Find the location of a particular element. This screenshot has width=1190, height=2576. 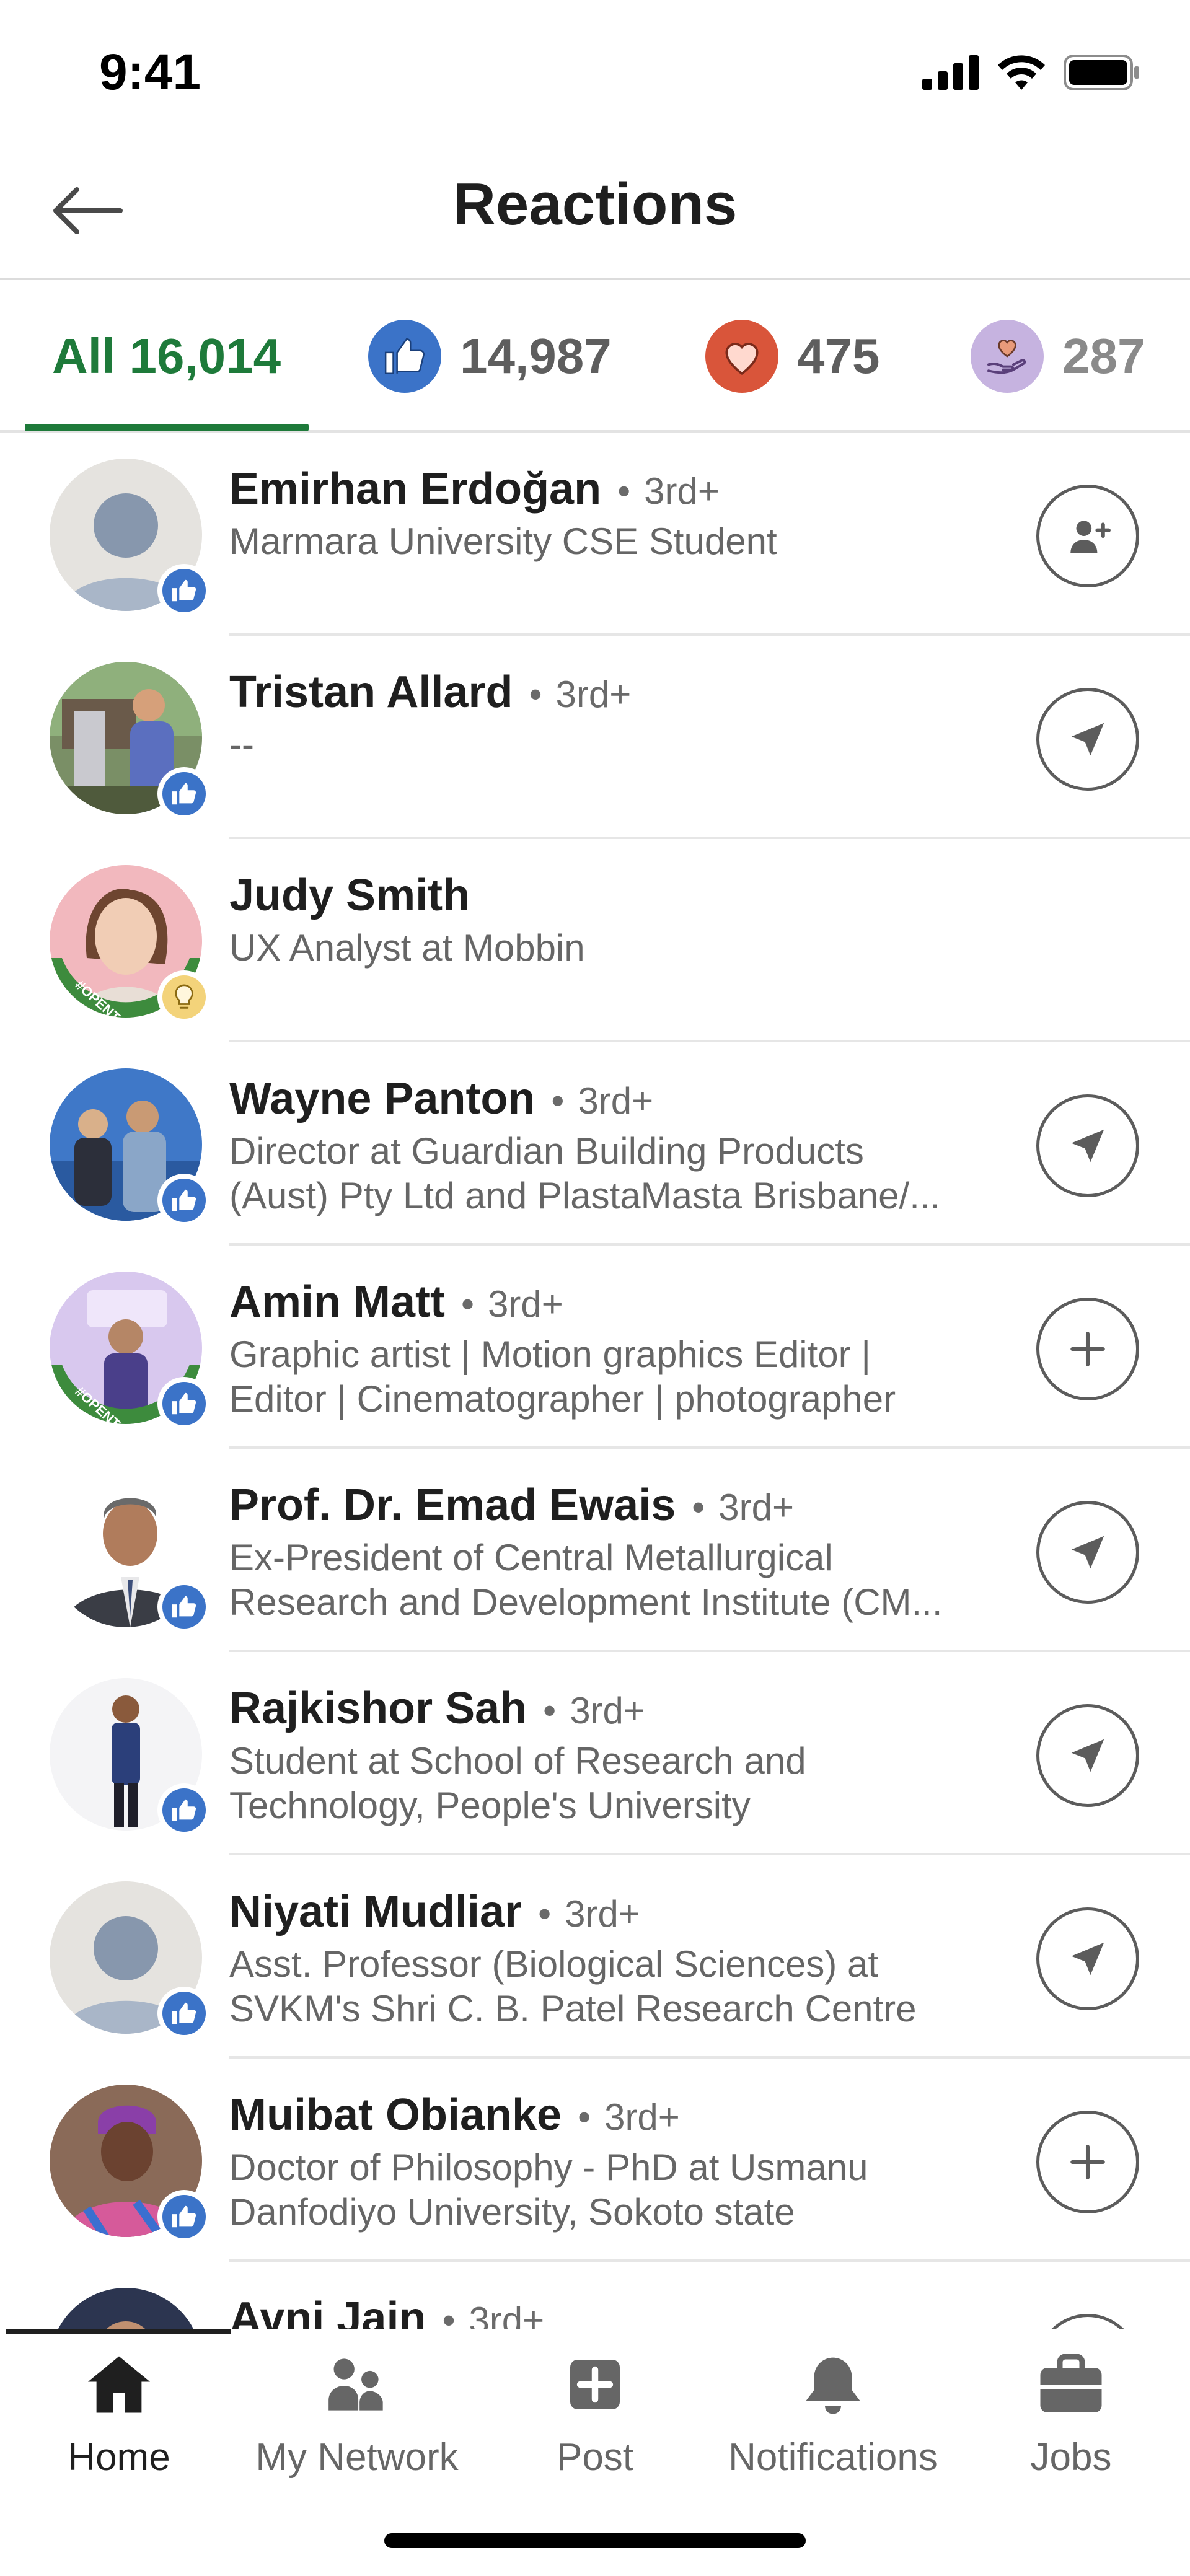

person-name: Niyati Mudliar is located at coordinates (375, 1911).